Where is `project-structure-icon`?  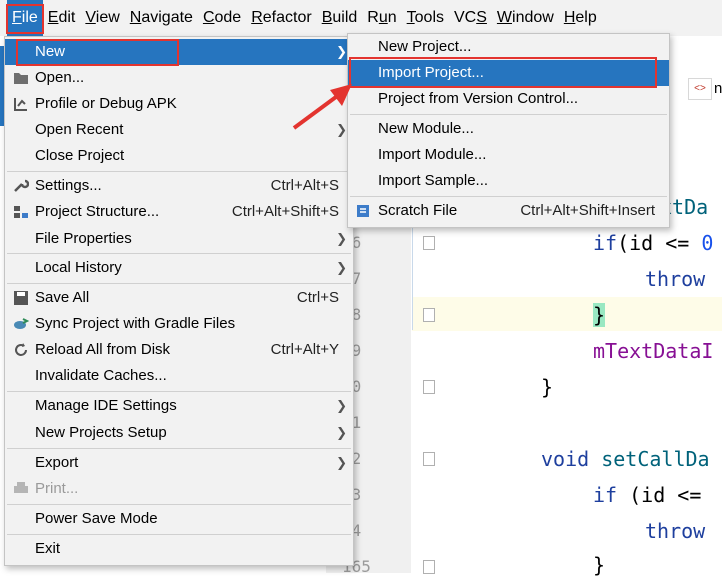
project-structure-icon is located at coordinates (21, 212).